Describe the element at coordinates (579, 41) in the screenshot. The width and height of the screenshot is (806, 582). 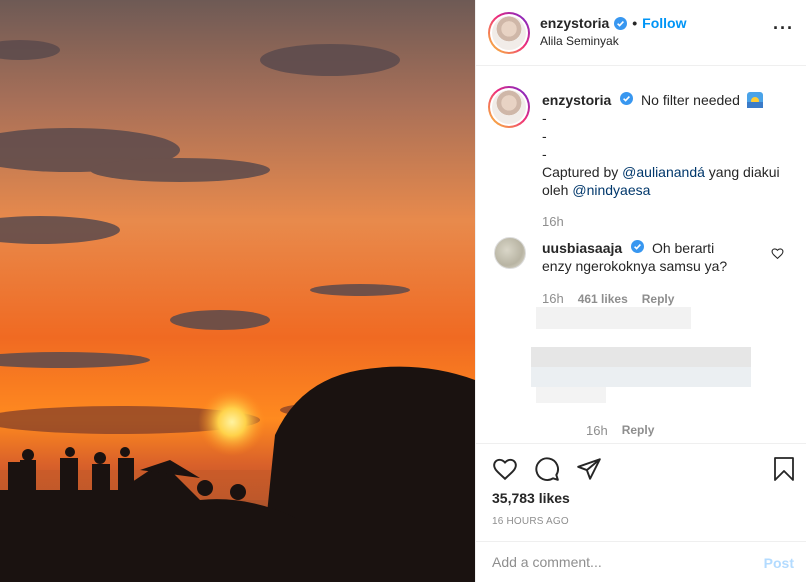
I see `location-link: Alila Seminyak` at that location.